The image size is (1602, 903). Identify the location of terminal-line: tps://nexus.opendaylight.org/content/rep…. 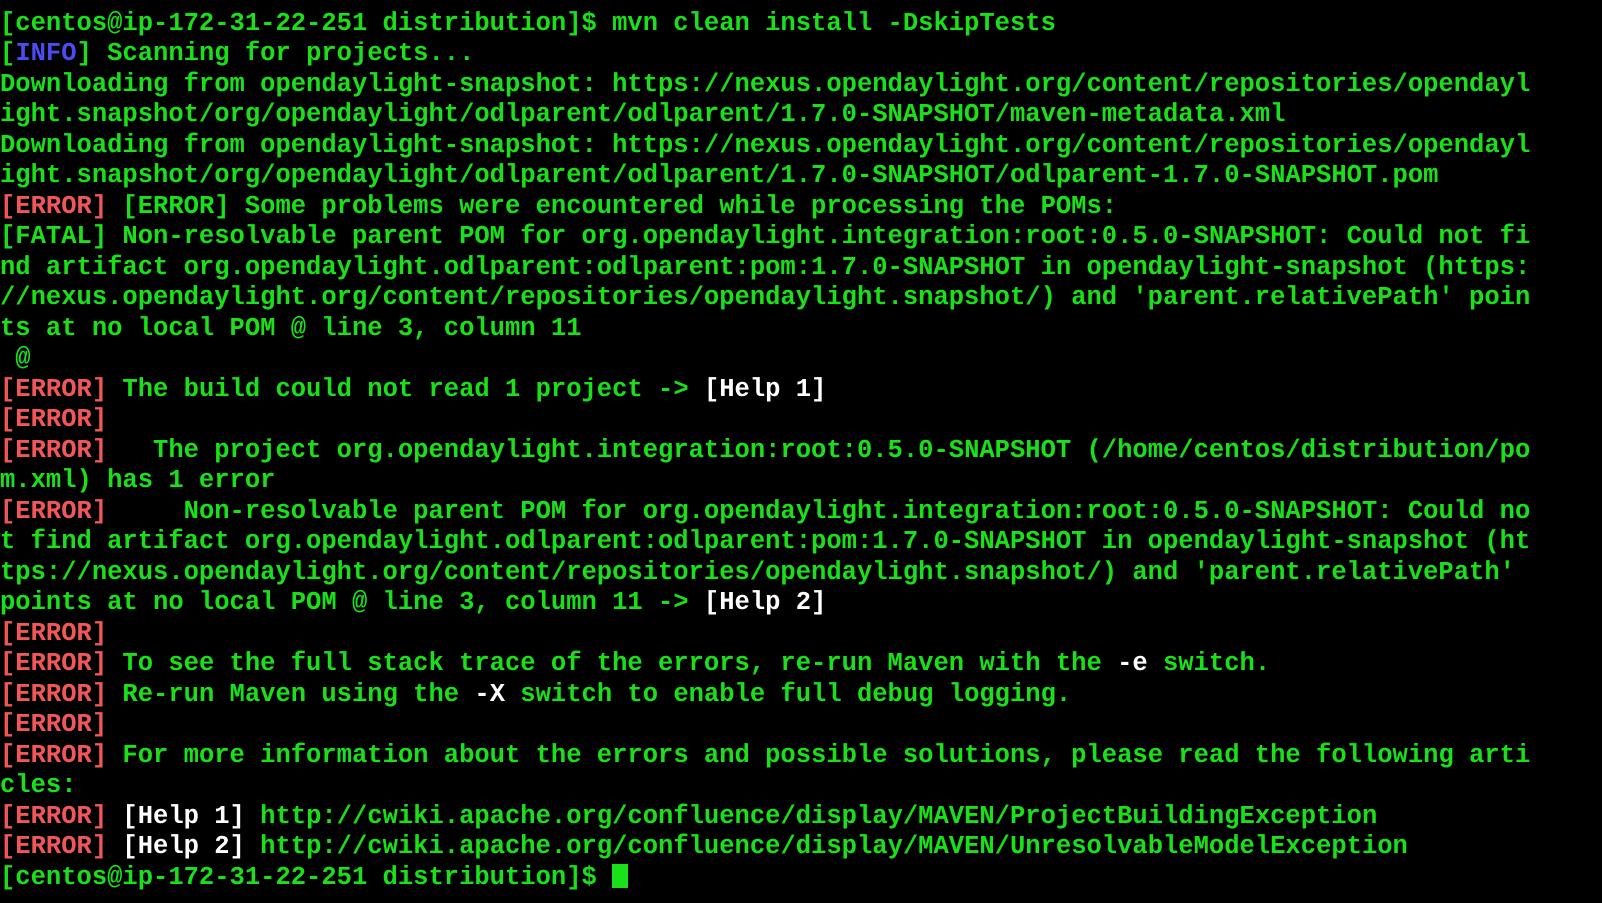
(801, 573).